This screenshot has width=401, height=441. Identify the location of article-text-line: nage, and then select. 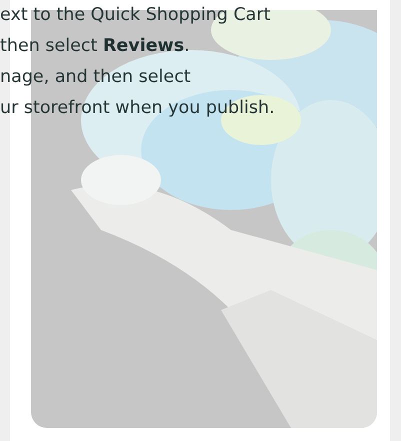
(95, 77).